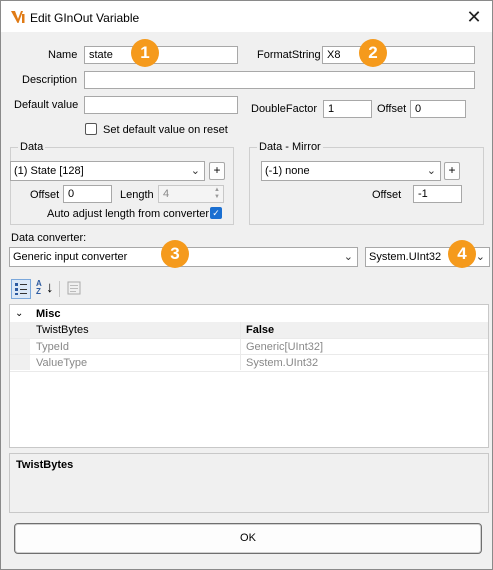 Image resolution: width=493 pixels, height=570 pixels. Describe the element at coordinates (128, 214) in the screenshot. I see `auto-adjust-label: Auto adjust length from converter` at that location.